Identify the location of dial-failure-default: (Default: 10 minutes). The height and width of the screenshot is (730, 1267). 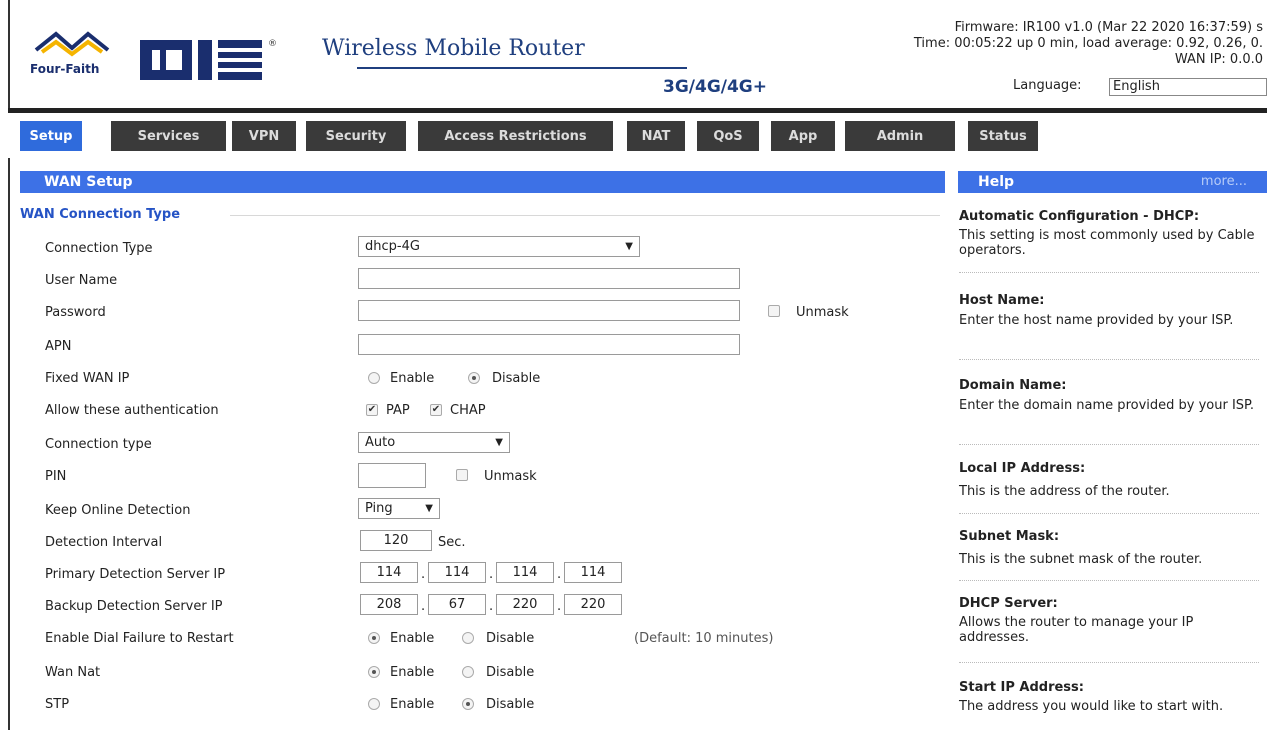
(704, 638).